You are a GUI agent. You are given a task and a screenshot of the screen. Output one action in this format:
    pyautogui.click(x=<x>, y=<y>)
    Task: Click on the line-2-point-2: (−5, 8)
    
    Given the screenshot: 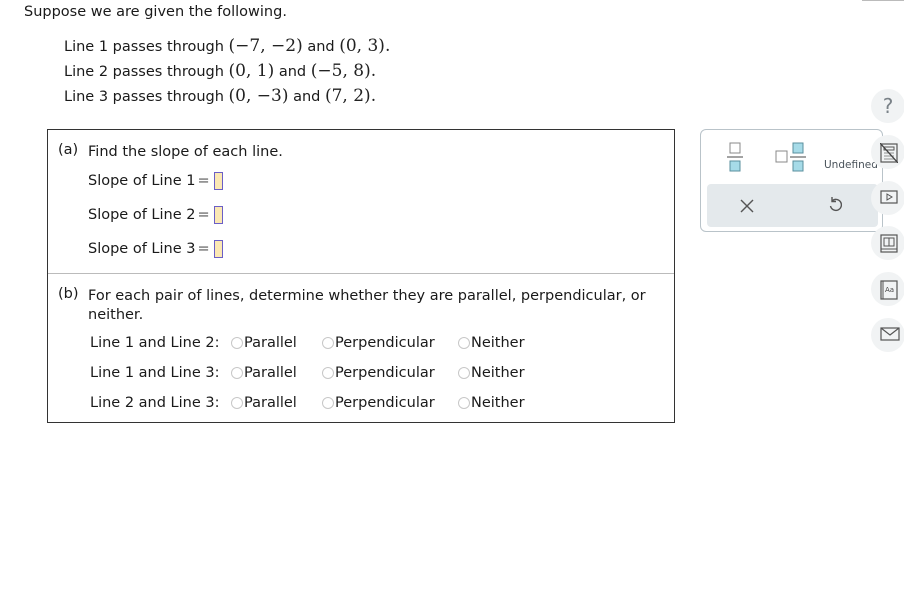 What is the action you would take?
    pyautogui.click(x=340, y=71)
    